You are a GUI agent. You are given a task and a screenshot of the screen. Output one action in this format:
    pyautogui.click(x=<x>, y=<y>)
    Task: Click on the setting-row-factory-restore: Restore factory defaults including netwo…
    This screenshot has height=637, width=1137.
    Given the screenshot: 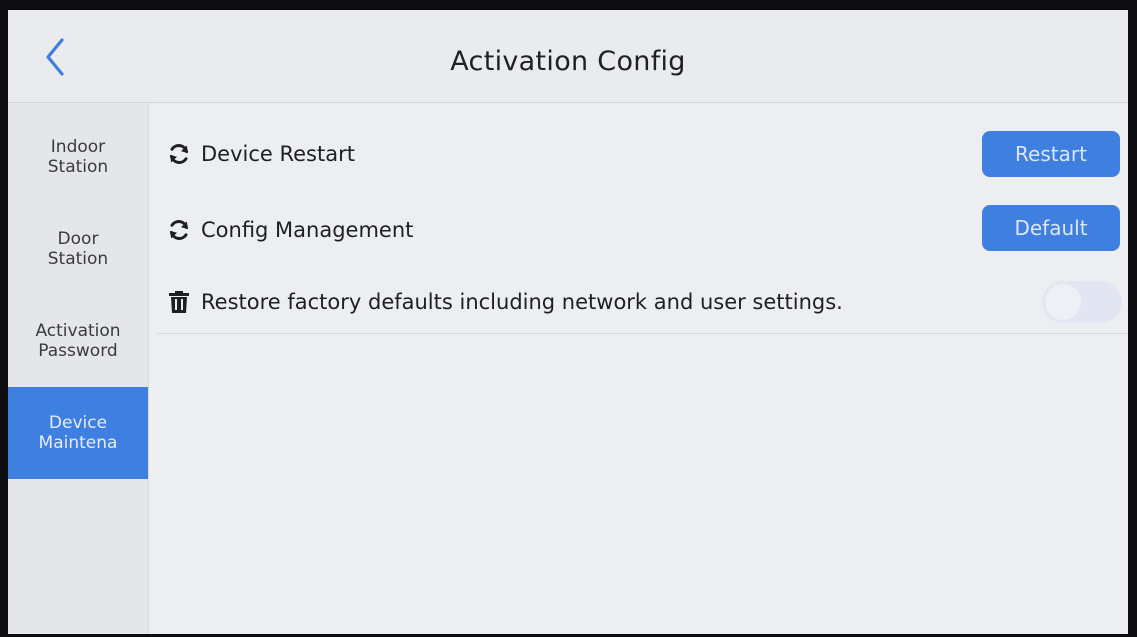 What is the action you would take?
    pyautogui.click(x=638, y=302)
    